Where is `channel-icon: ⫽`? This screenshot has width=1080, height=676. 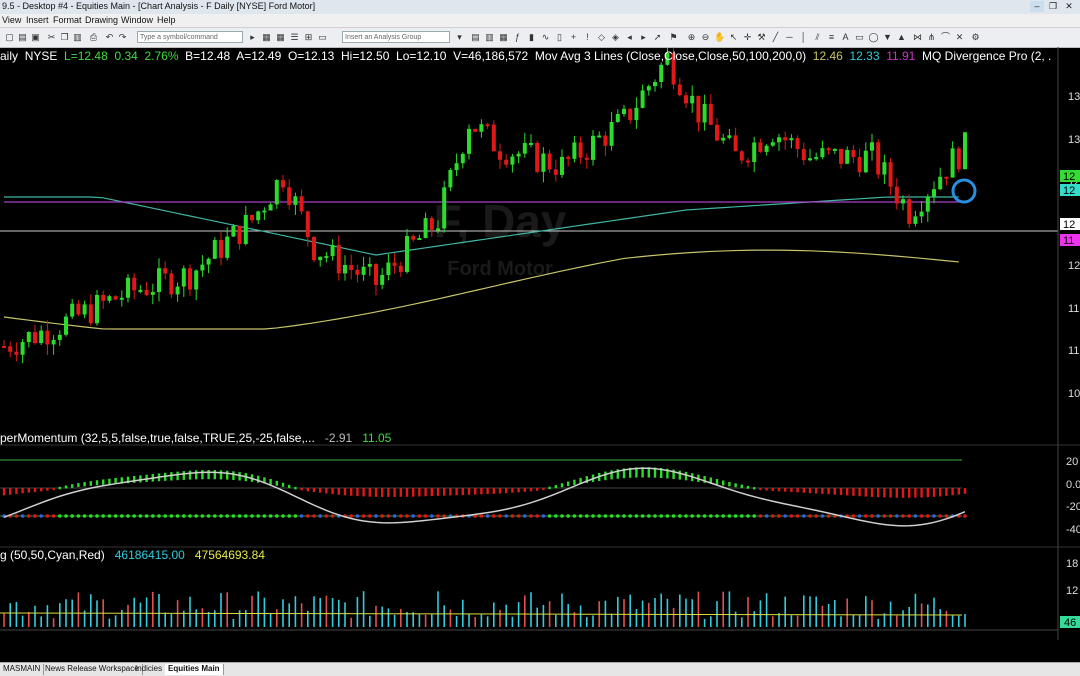
channel-icon: ⫽ is located at coordinates (817, 37).